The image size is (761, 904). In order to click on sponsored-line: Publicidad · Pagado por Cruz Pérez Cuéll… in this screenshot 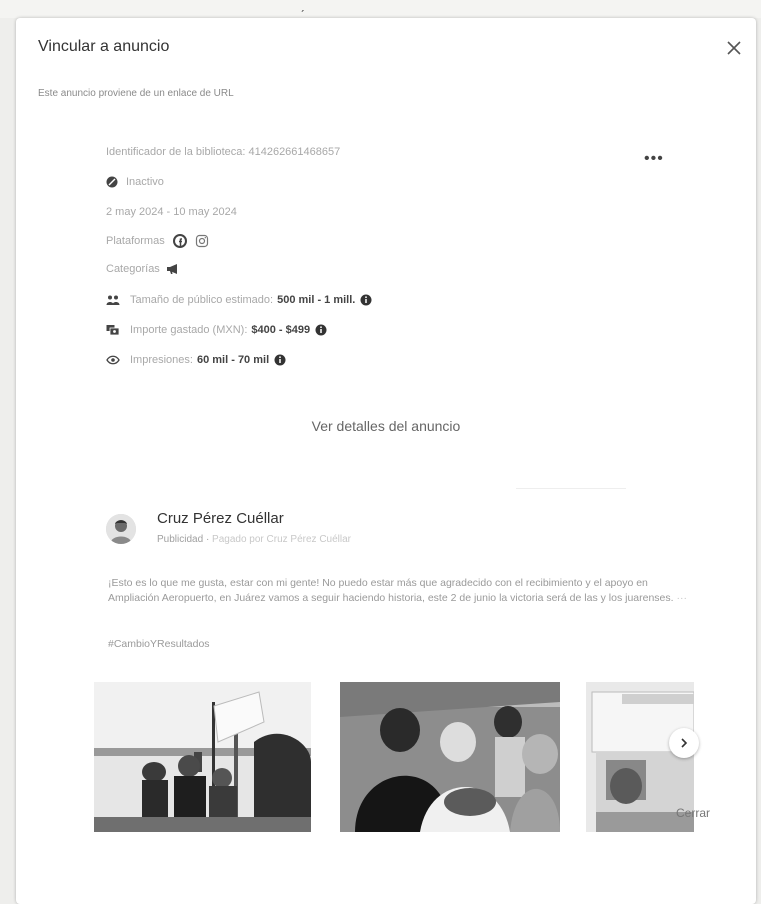, I will do `click(254, 539)`.